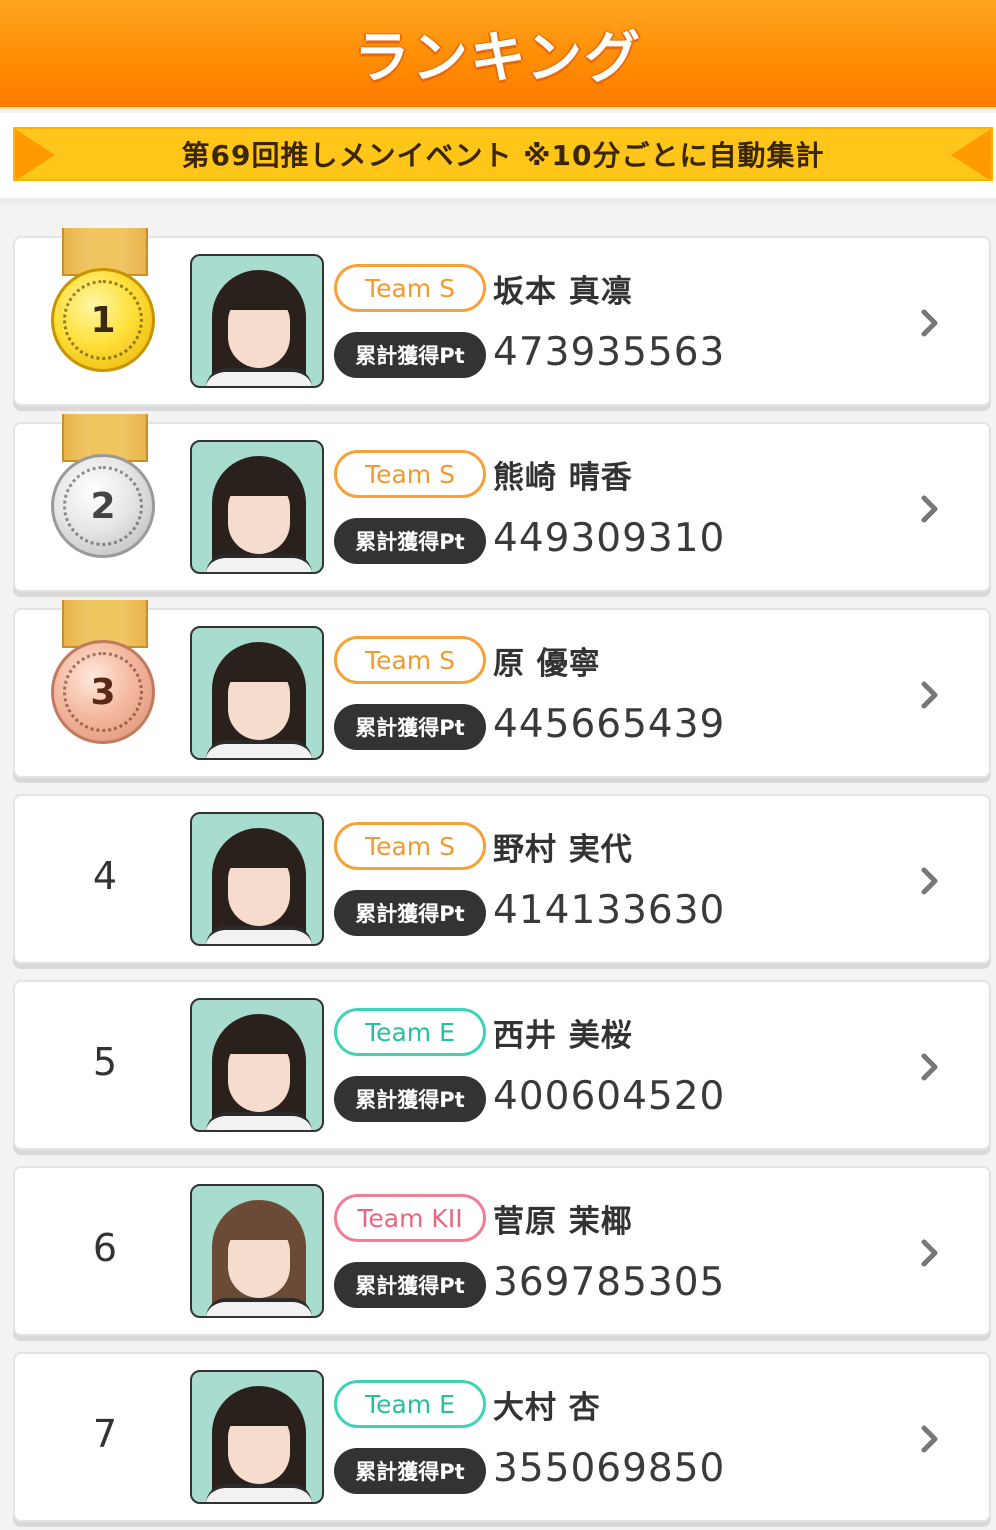  I want to click on bronze-medal-icon: 3, so click(103, 672).